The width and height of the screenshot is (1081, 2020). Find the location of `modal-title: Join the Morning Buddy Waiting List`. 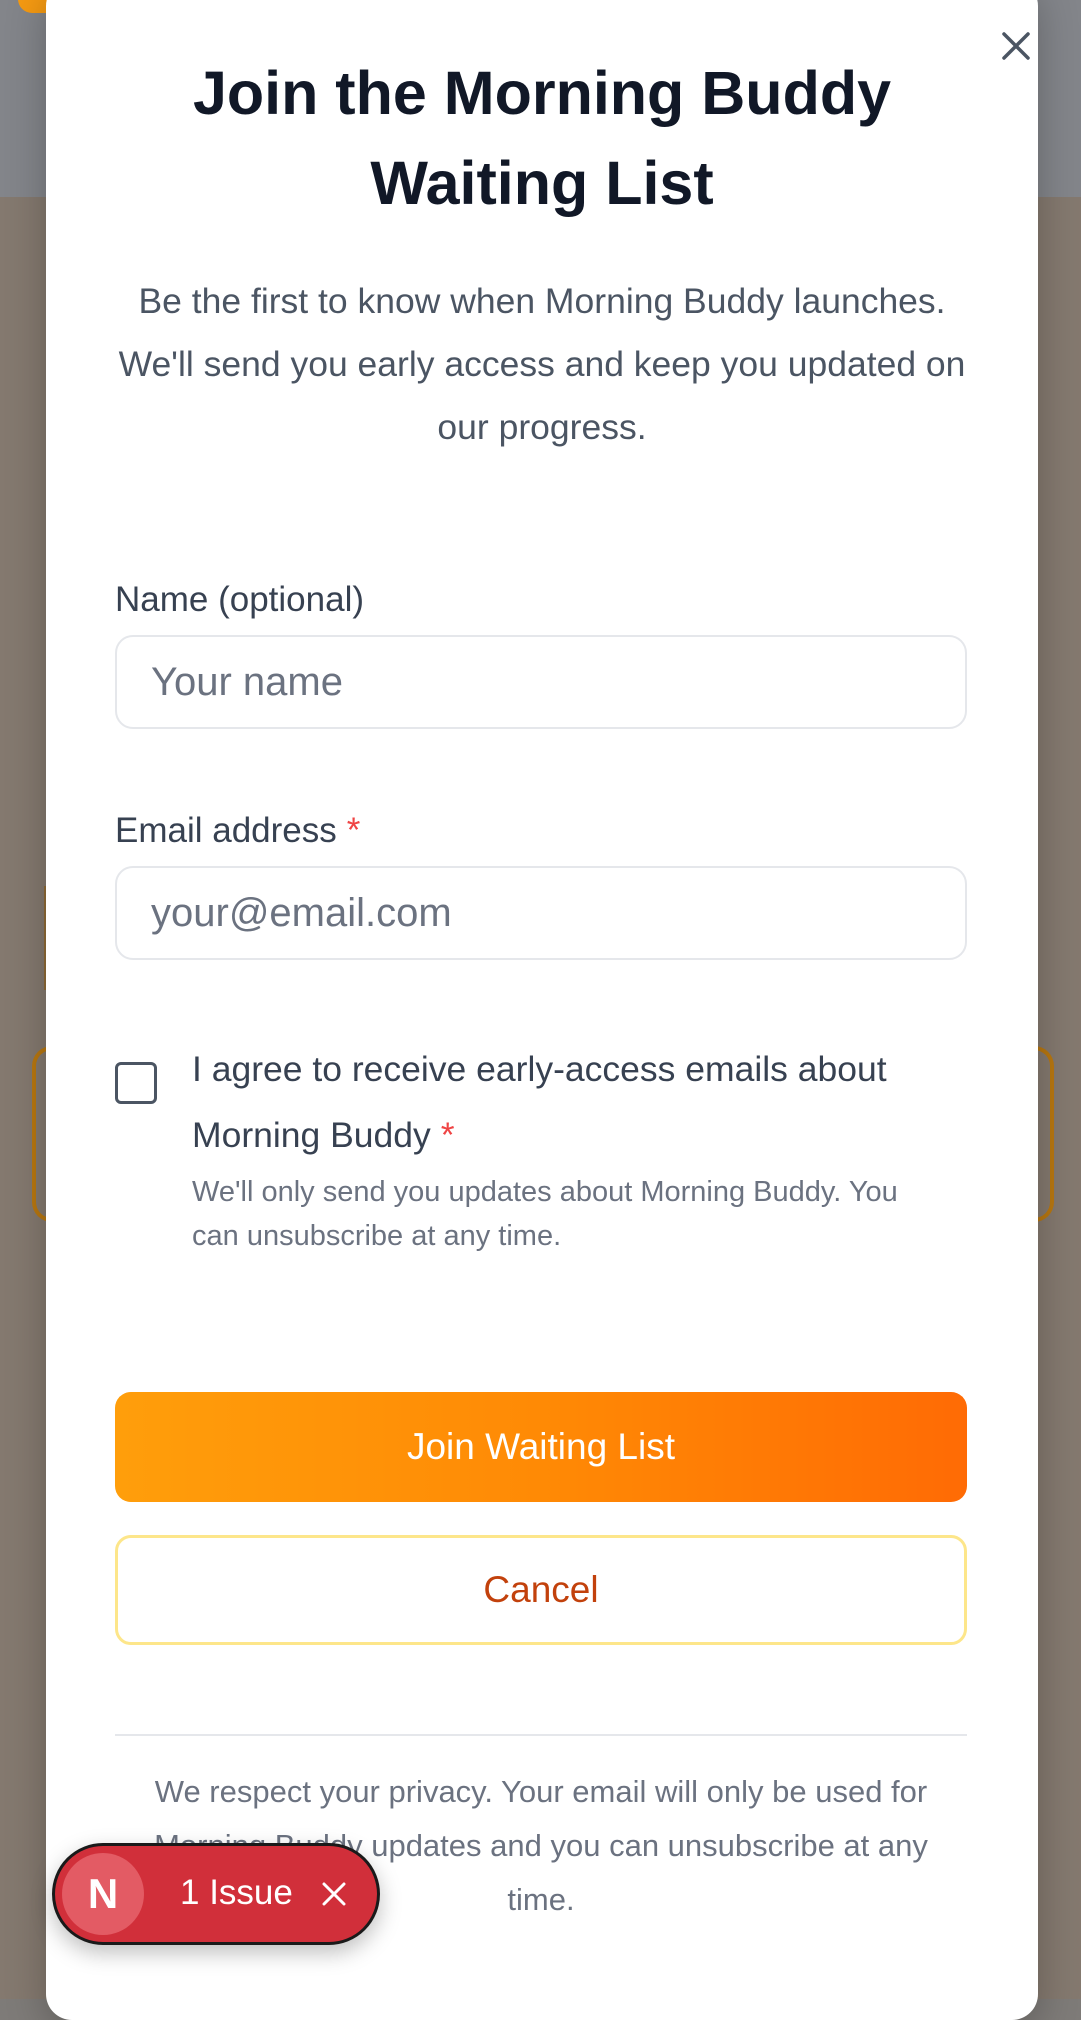

modal-title: Join the Morning Buddy Waiting List is located at coordinates (542, 138).